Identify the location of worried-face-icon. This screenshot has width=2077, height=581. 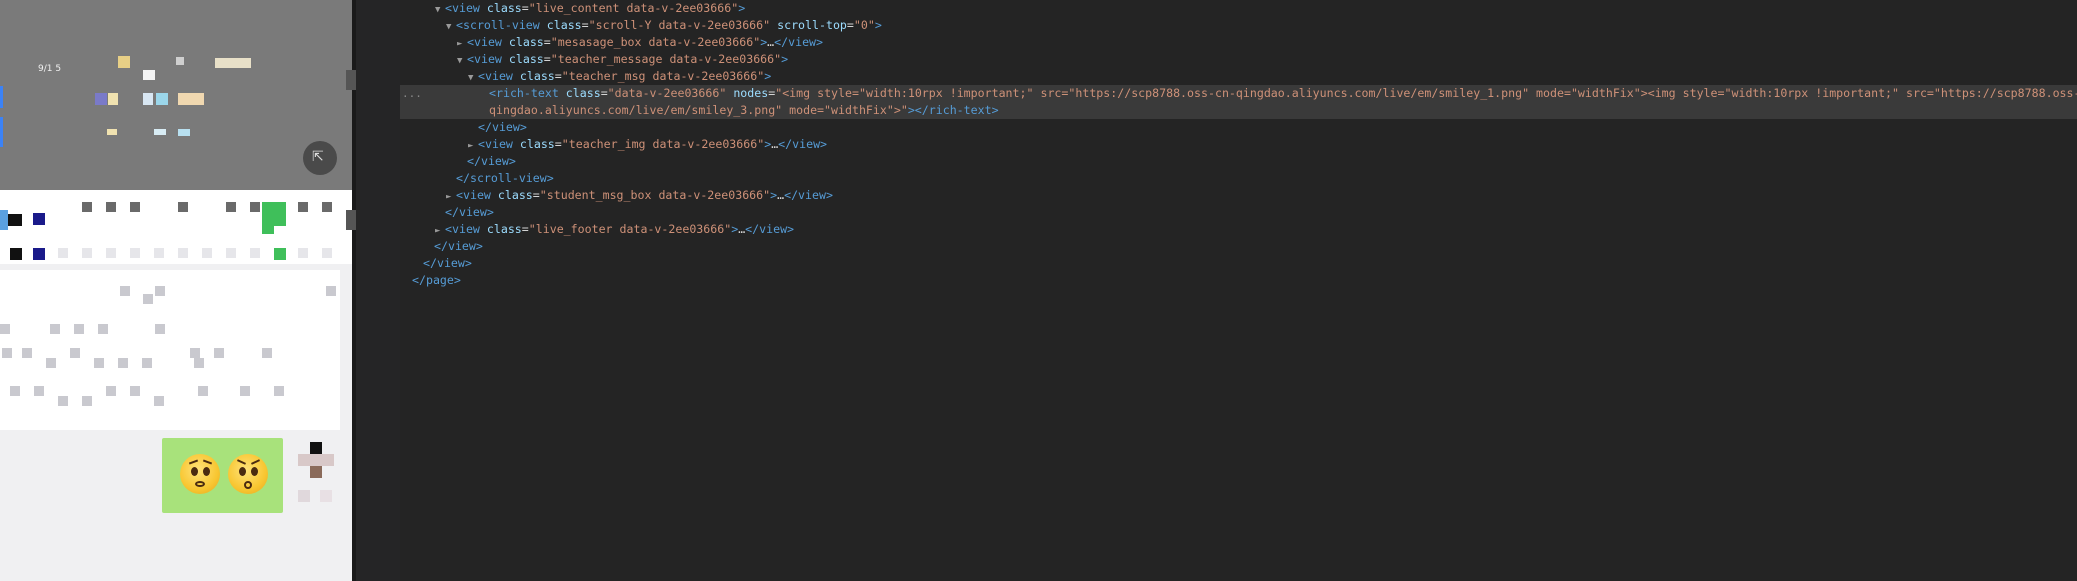
(200, 474).